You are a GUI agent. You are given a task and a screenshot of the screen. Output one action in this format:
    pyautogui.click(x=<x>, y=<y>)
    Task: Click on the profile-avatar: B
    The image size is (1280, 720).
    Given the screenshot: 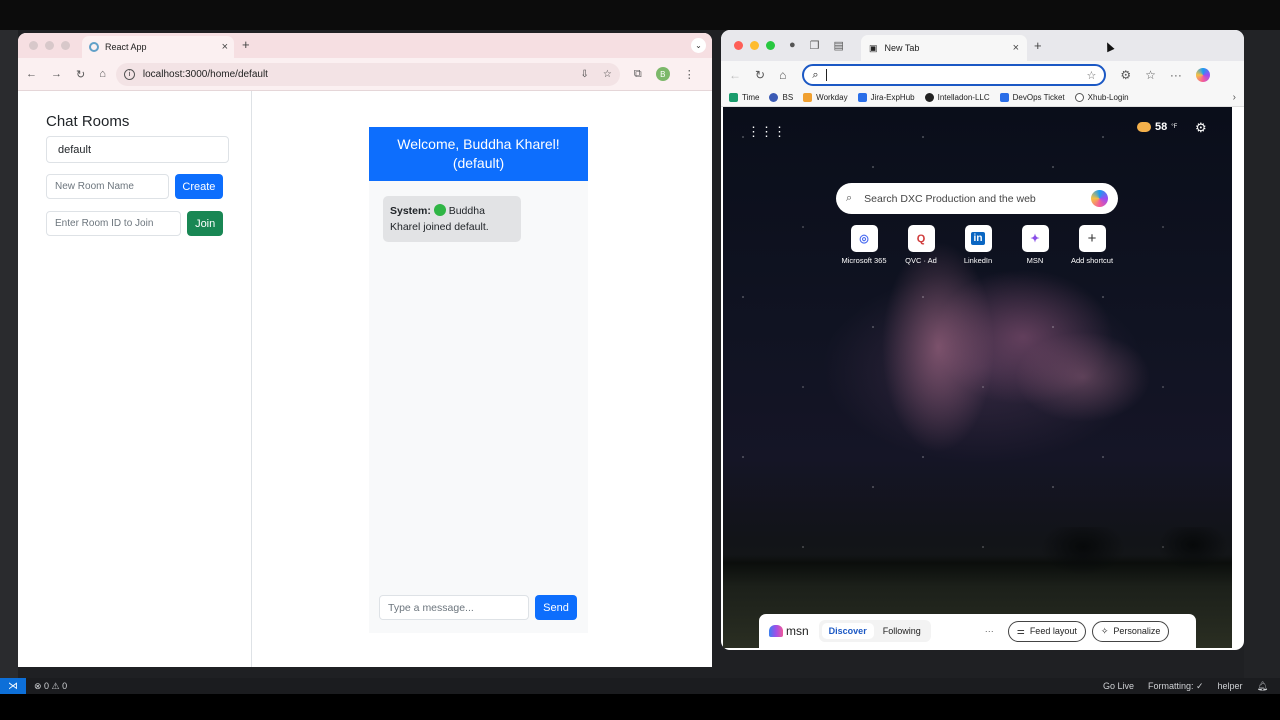 What is the action you would take?
    pyautogui.click(x=662, y=74)
    